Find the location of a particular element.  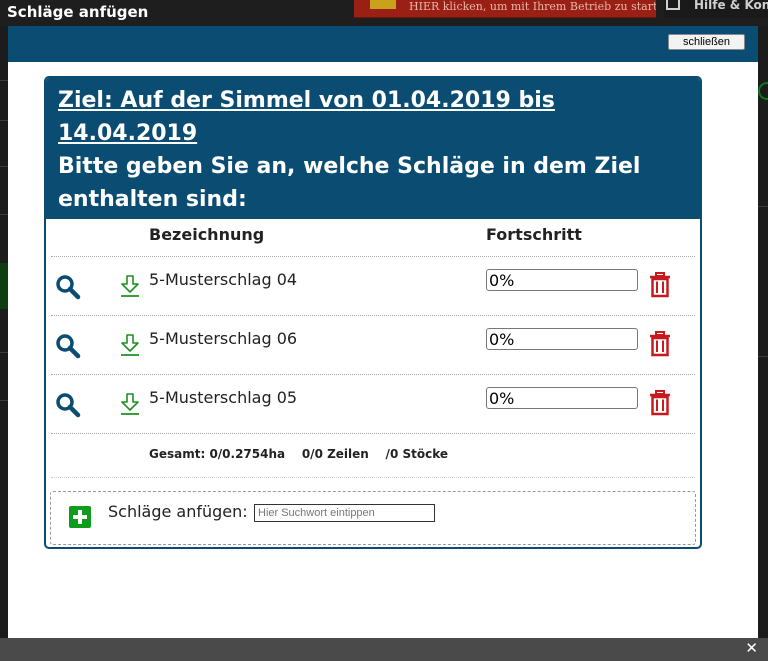

inbox-icon is located at coordinates (673, 5).